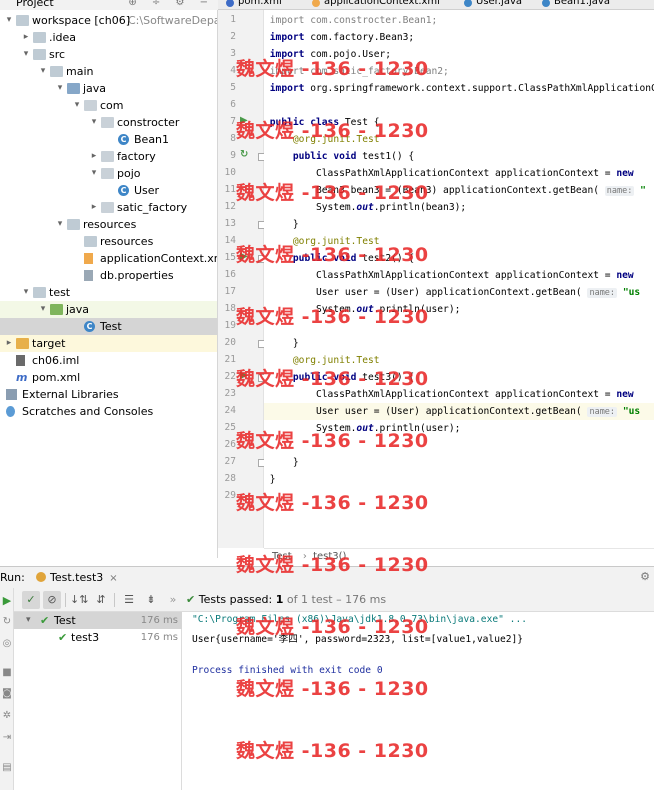 This screenshot has height=790, width=654. Describe the element at coordinates (108, 360) in the screenshot. I see `tree-item-ch06-iml: ch06.iml` at that location.